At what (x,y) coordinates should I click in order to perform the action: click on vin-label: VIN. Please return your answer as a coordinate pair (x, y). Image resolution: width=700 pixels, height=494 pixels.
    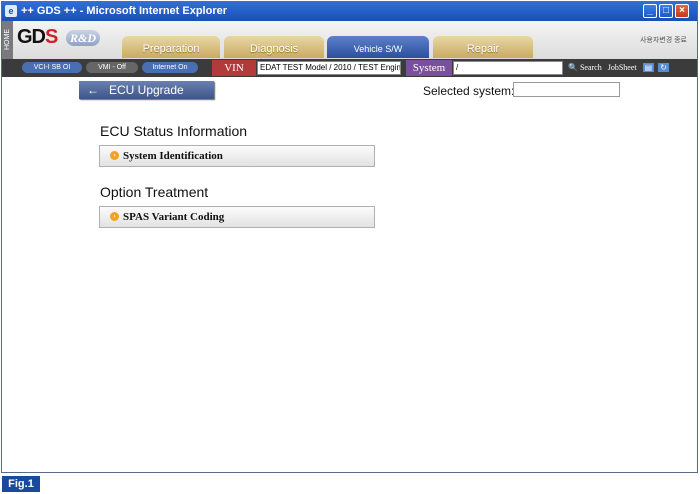
    Looking at the image, I should click on (234, 68).